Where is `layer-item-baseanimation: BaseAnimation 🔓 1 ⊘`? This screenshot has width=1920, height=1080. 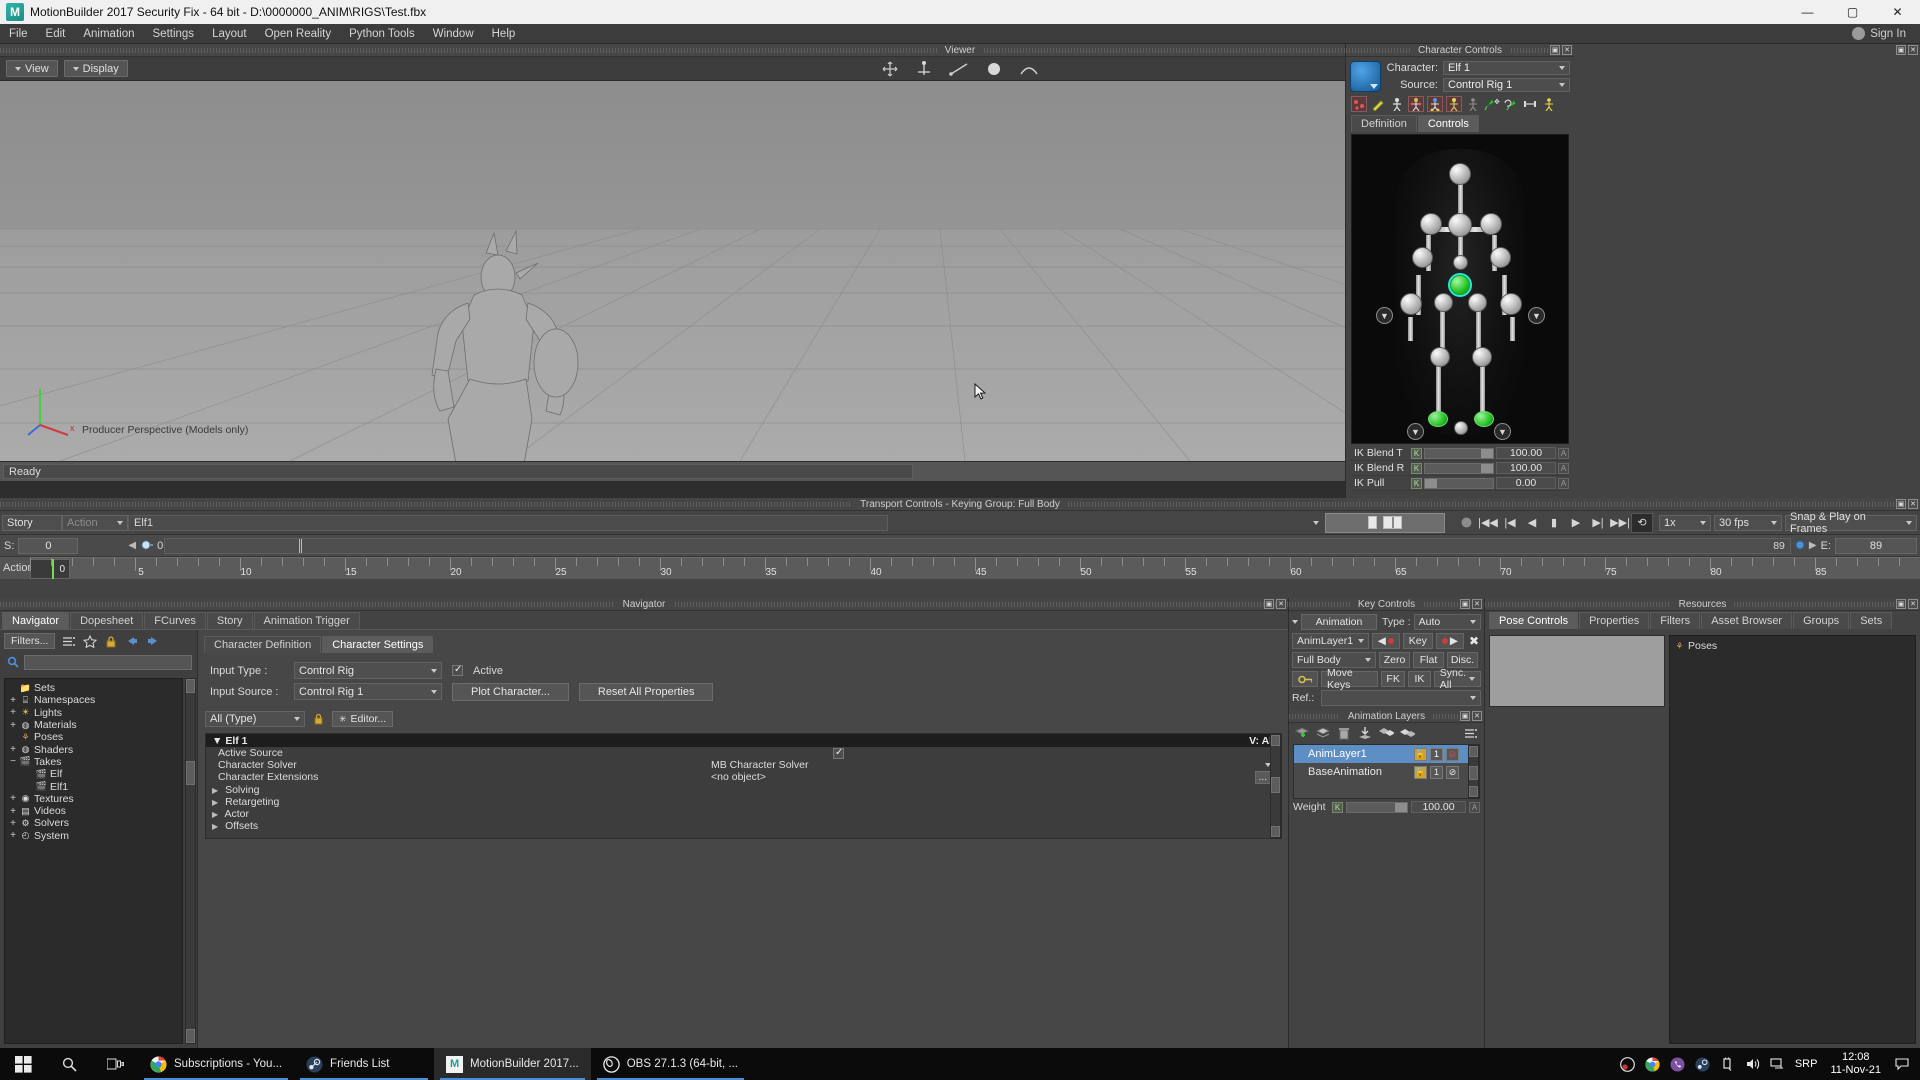 layer-item-baseanimation: BaseAnimation 🔓 1 ⊘ is located at coordinates (1386, 772).